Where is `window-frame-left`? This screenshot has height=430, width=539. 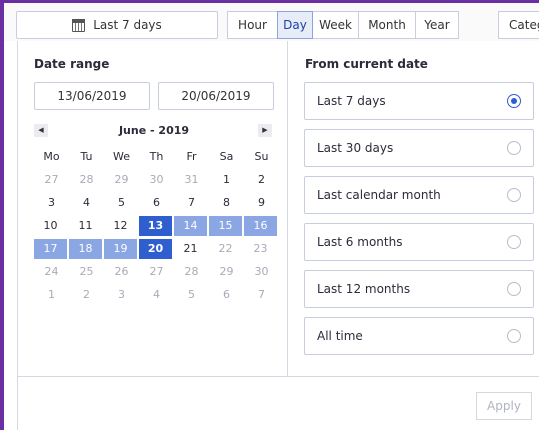 window-frame-left is located at coordinates (2, 215).